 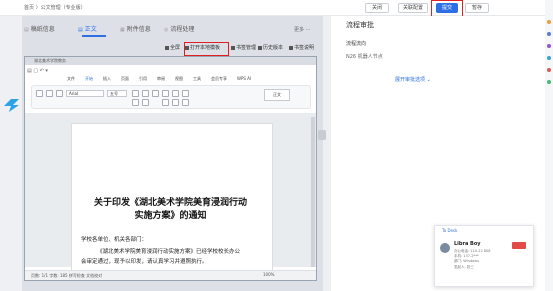 What do you see at coordinates (11, 153) in the screenshot?
I see `left-sidebar` at bounding box center [11, 153].